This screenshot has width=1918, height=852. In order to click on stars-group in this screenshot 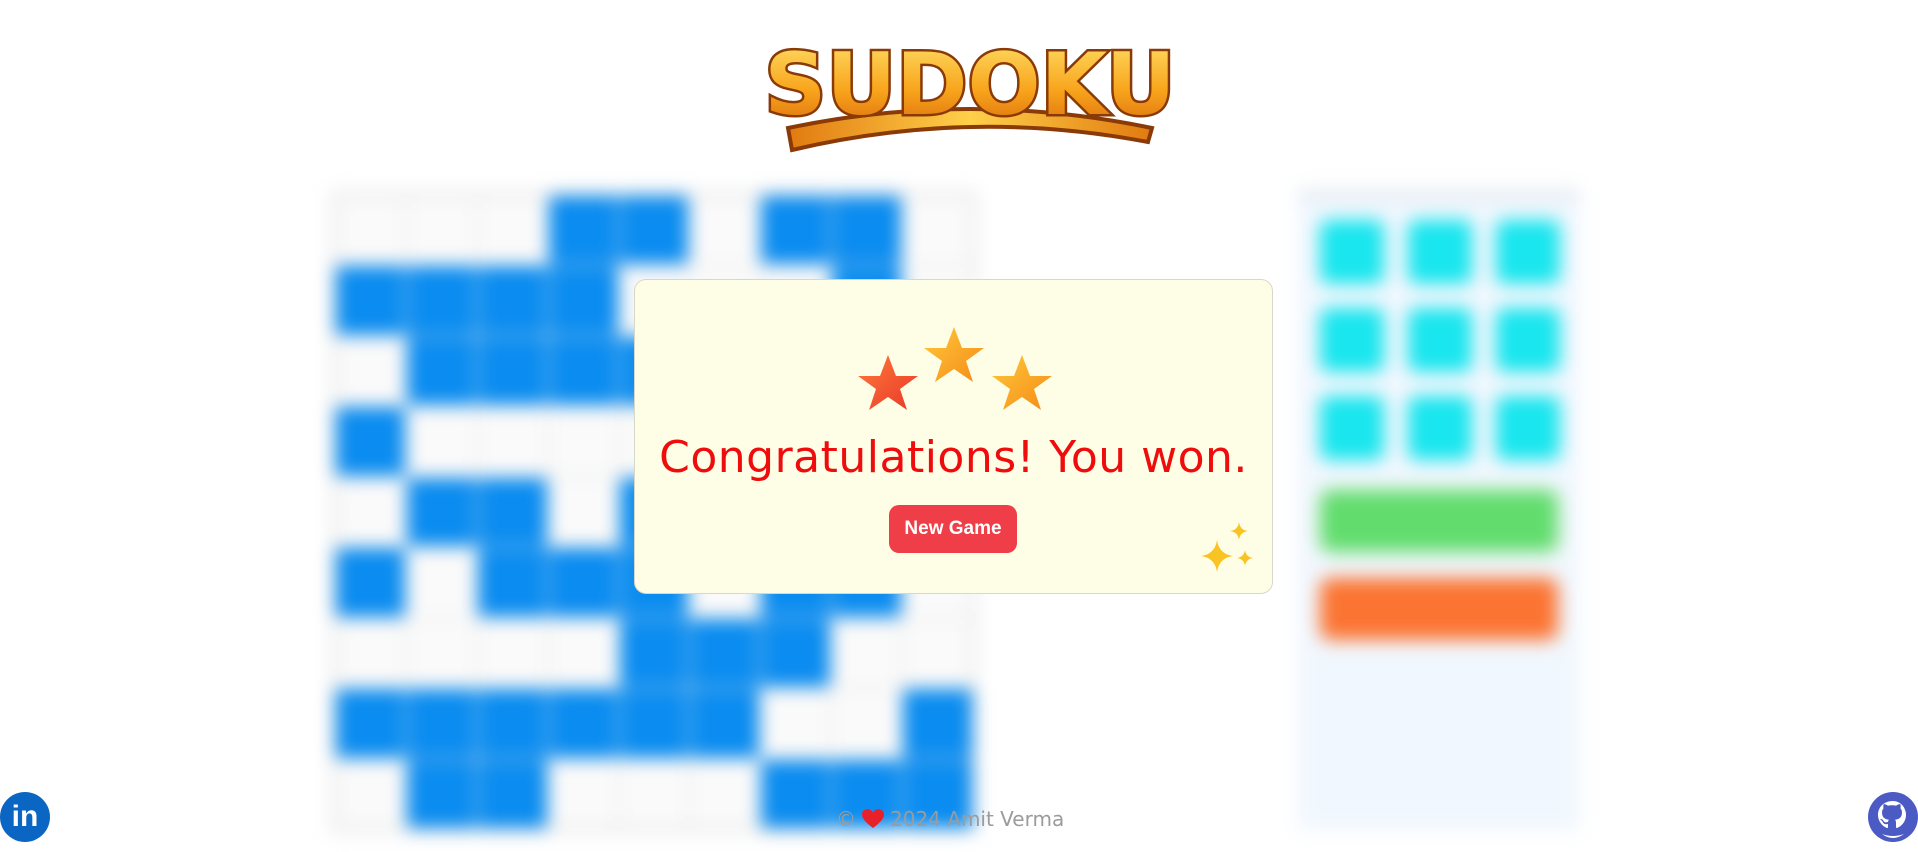, I will do `click(955, 368)`.